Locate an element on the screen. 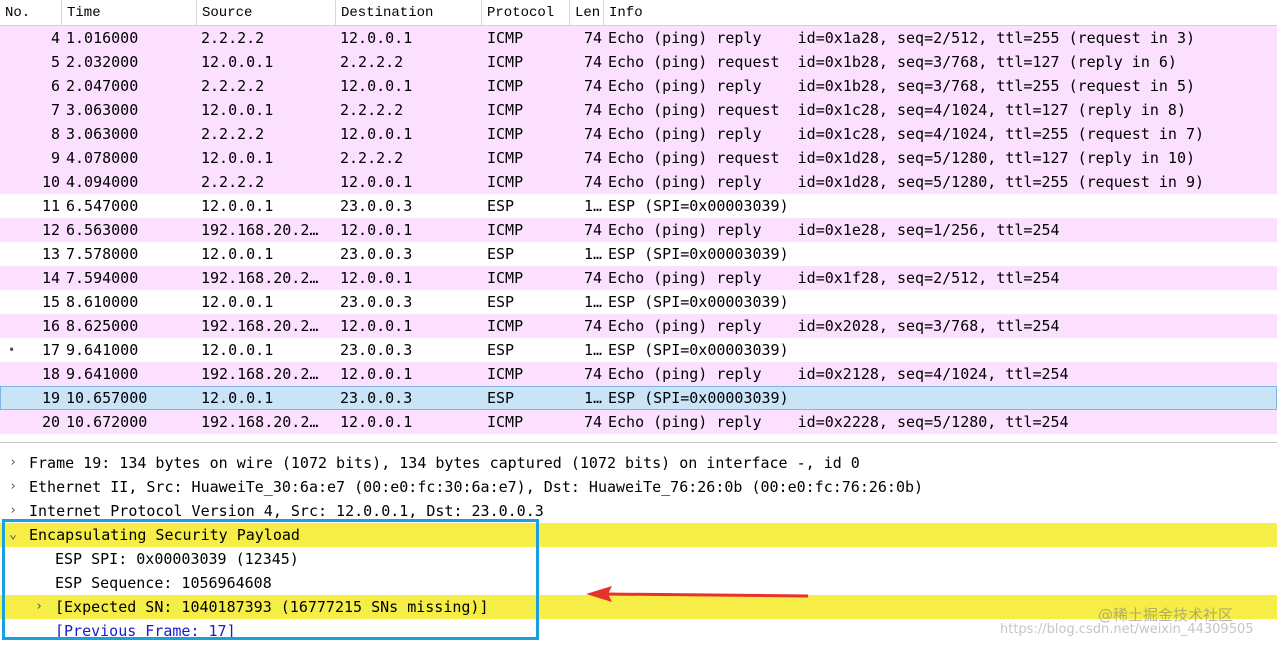 Image resolution: width=1277 pixels, height=646 pixels. cell-time: 10.657000 is located at coordinates (107, 398).